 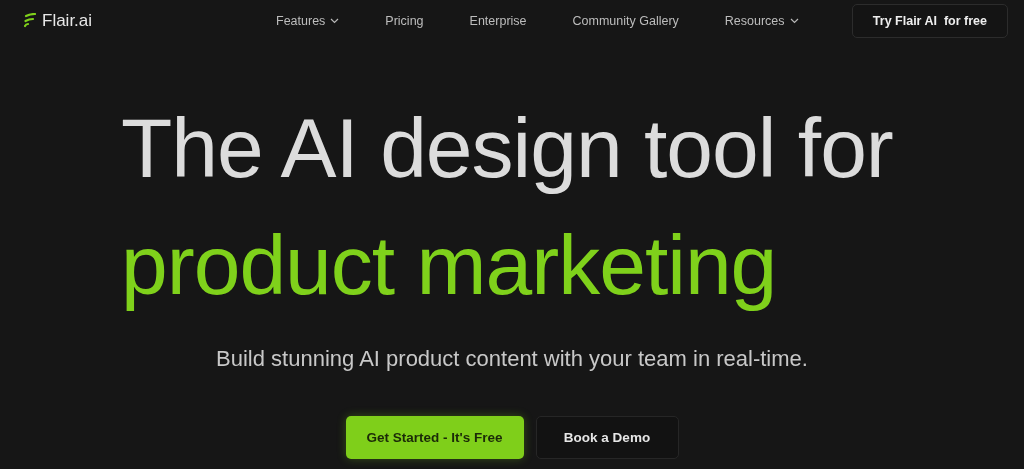 What do you see at coordinates (67, 21) in the screenshot?
I see `brand-name: Flair.ai` at bounding box center [67, 21].